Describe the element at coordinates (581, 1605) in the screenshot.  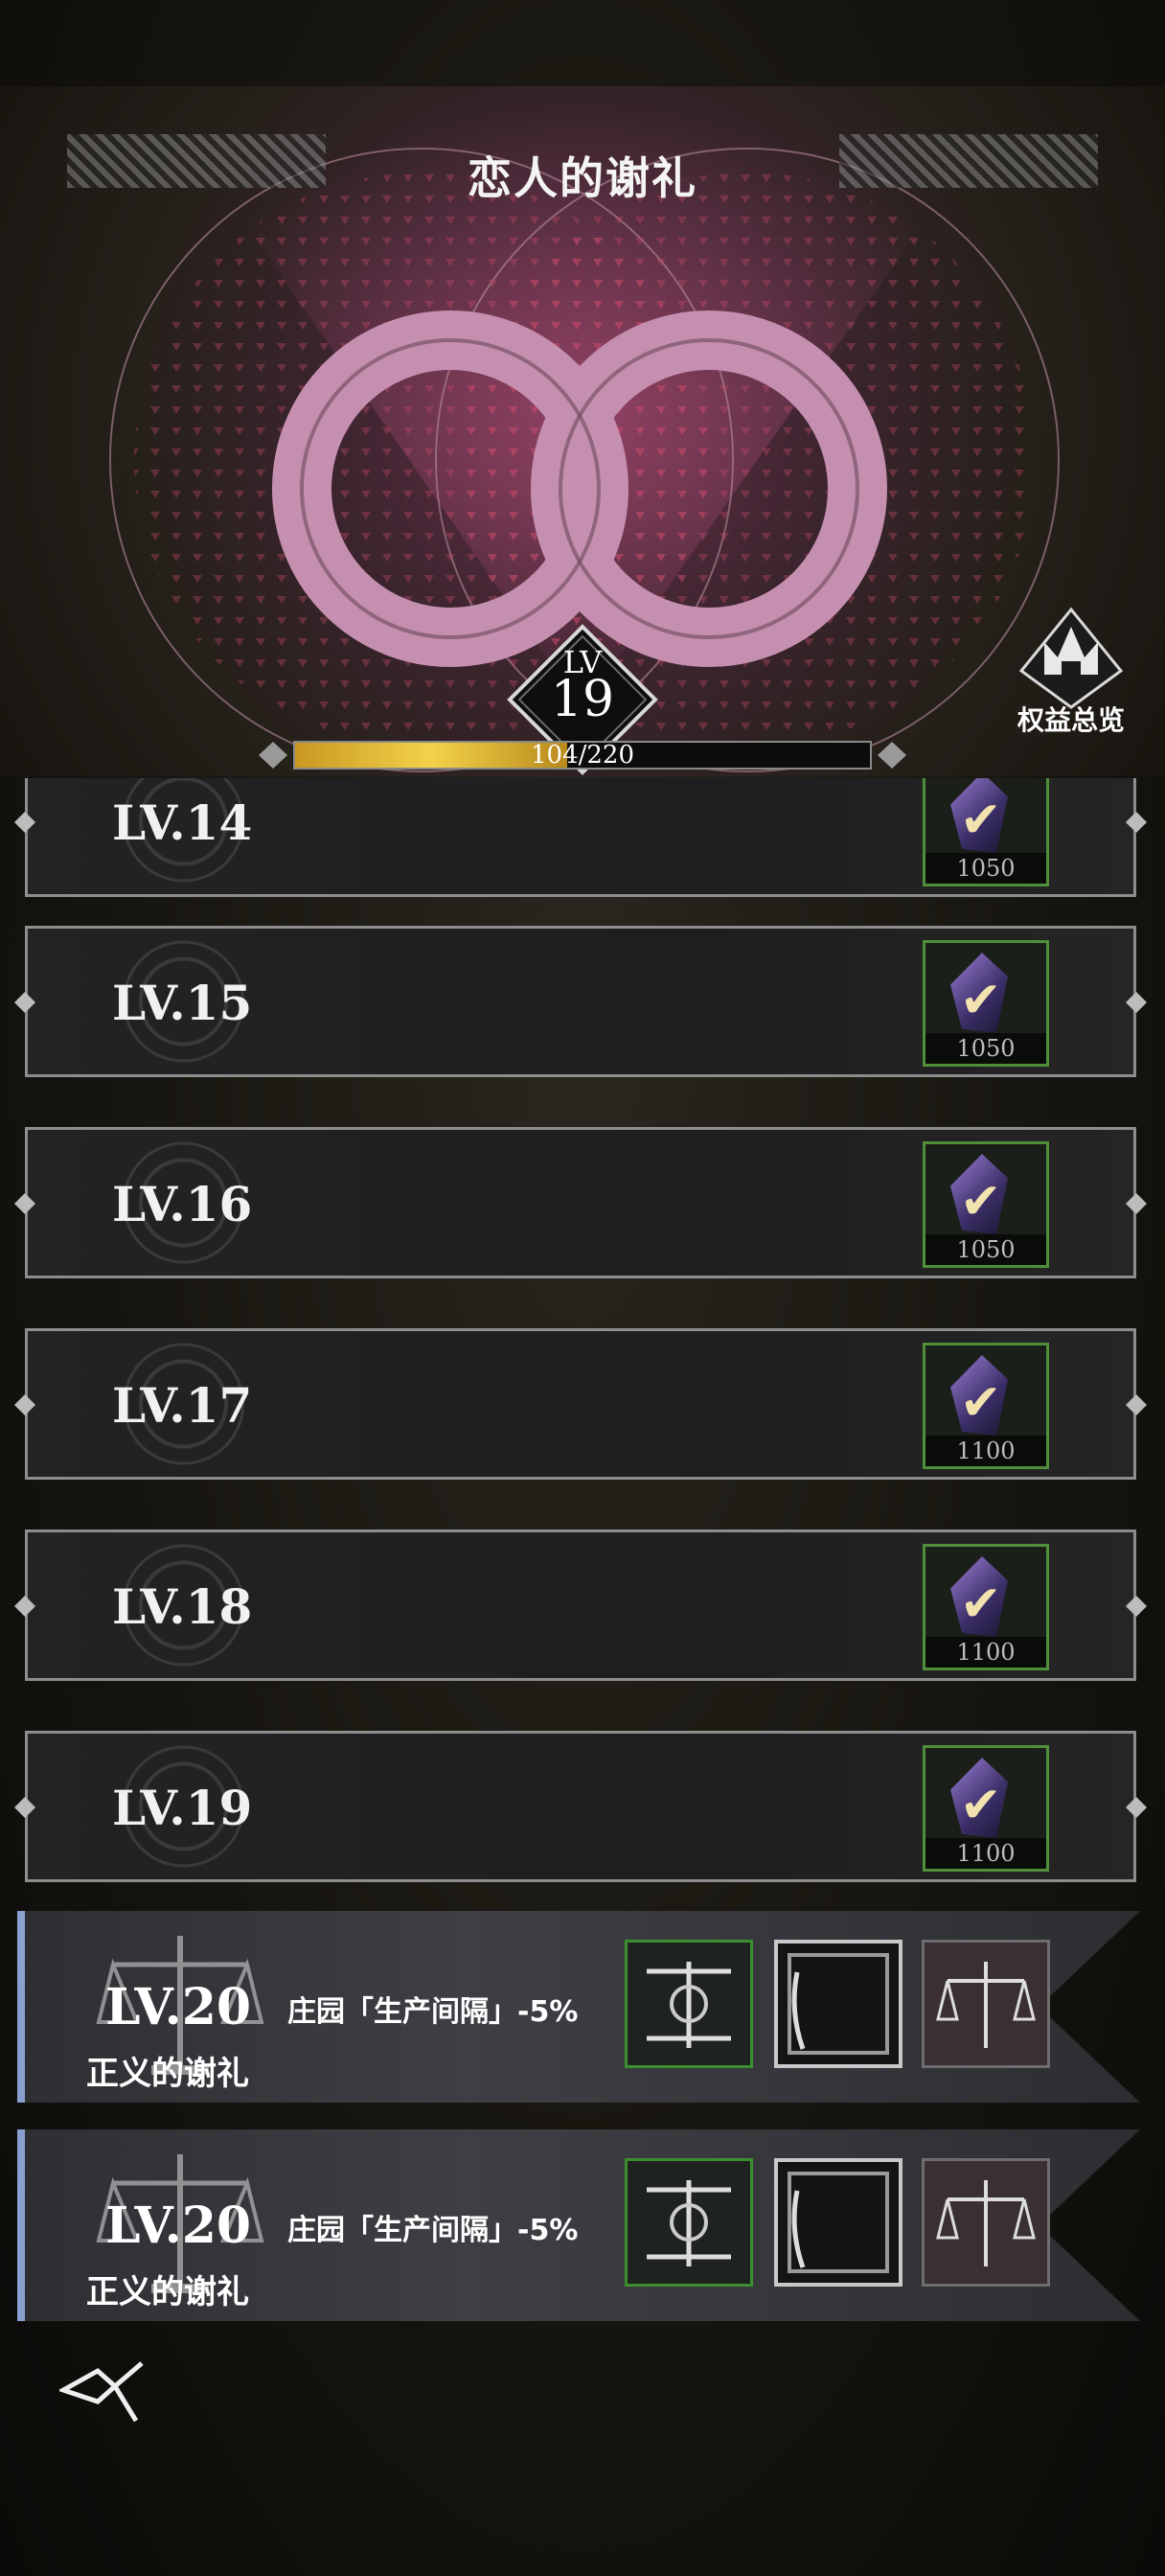
I see `reward-row: LV.18 ✔ 1100` at that location.